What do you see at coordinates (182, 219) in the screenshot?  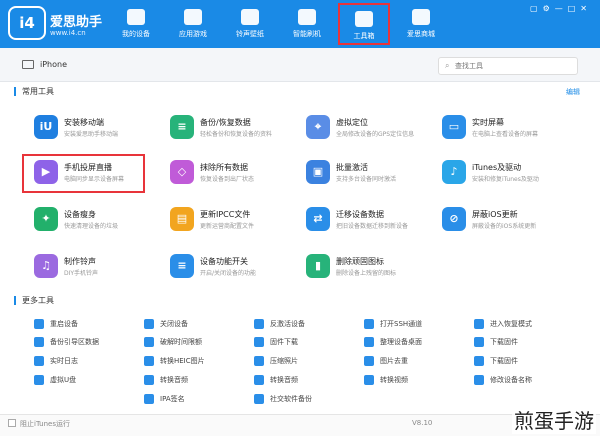 I see `tool-icon: ▤` at bounding box center [182, 219].